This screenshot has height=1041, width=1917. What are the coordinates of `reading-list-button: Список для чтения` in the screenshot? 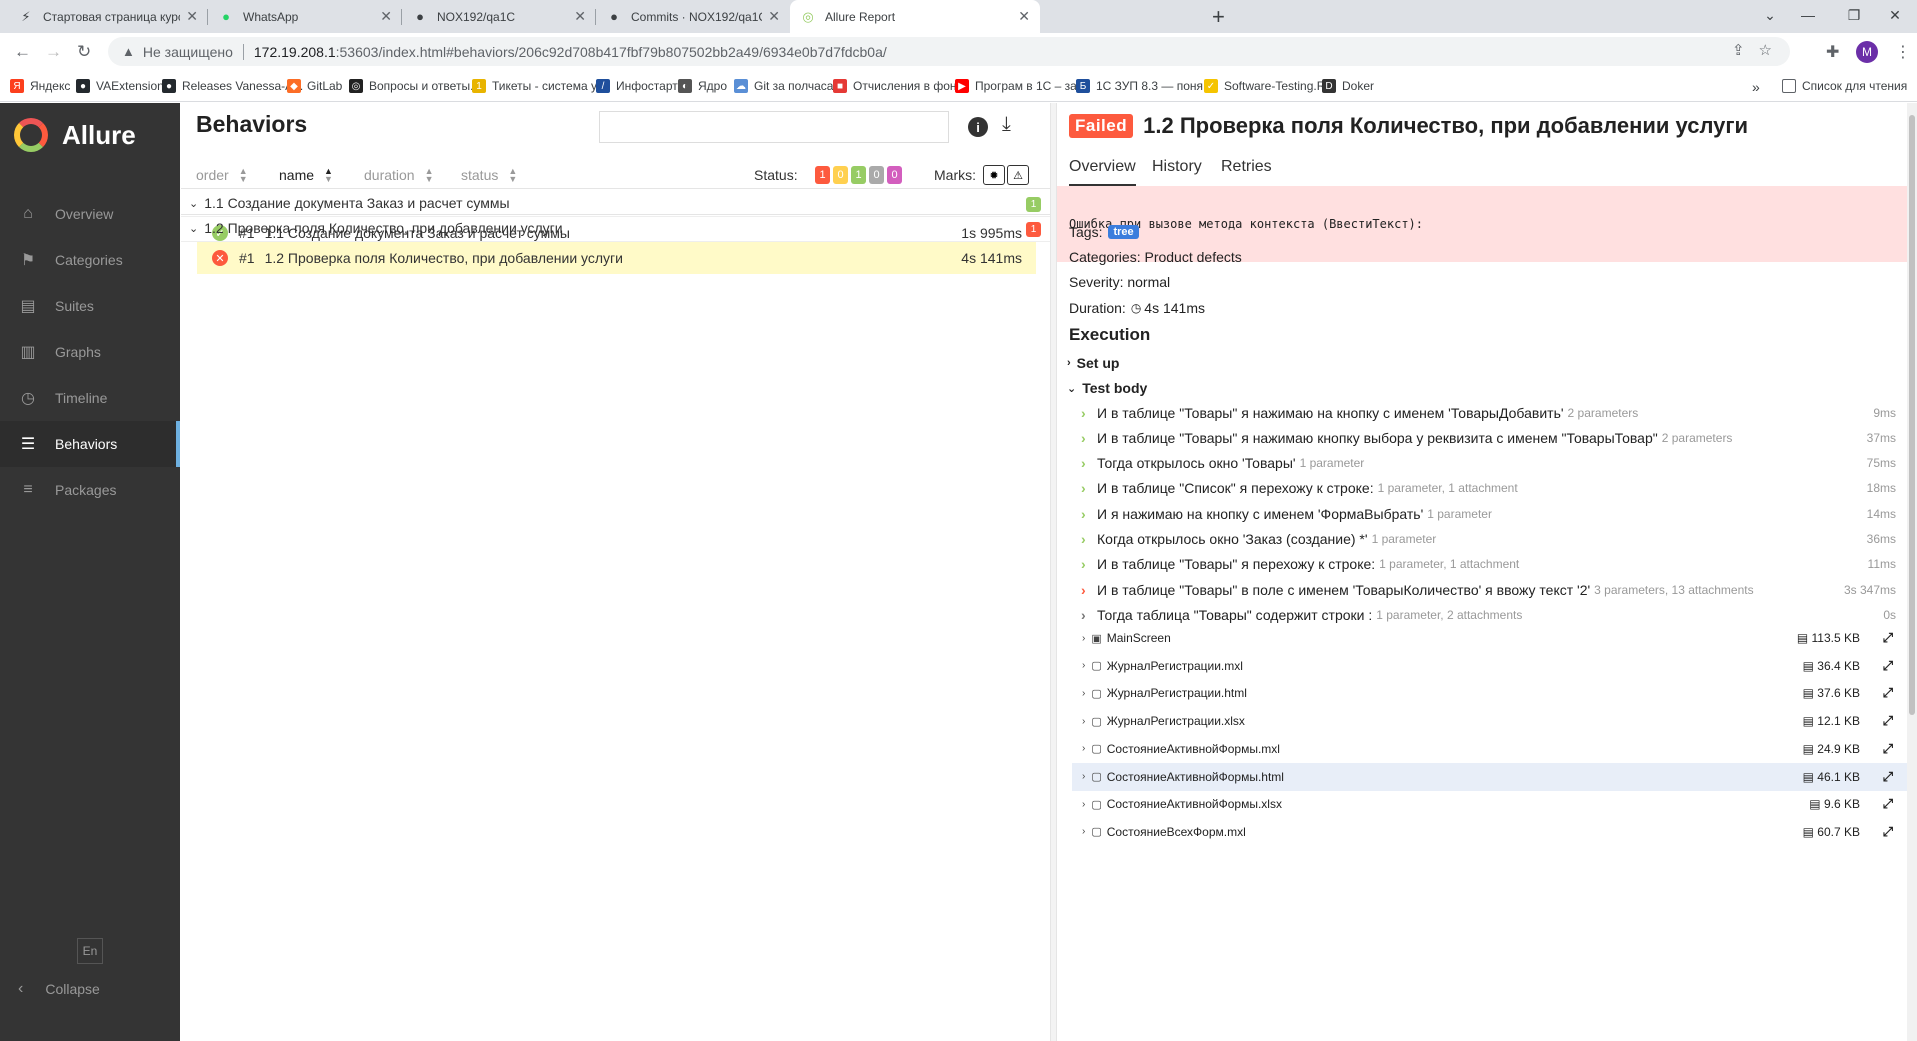 It's located at (1844, 86).